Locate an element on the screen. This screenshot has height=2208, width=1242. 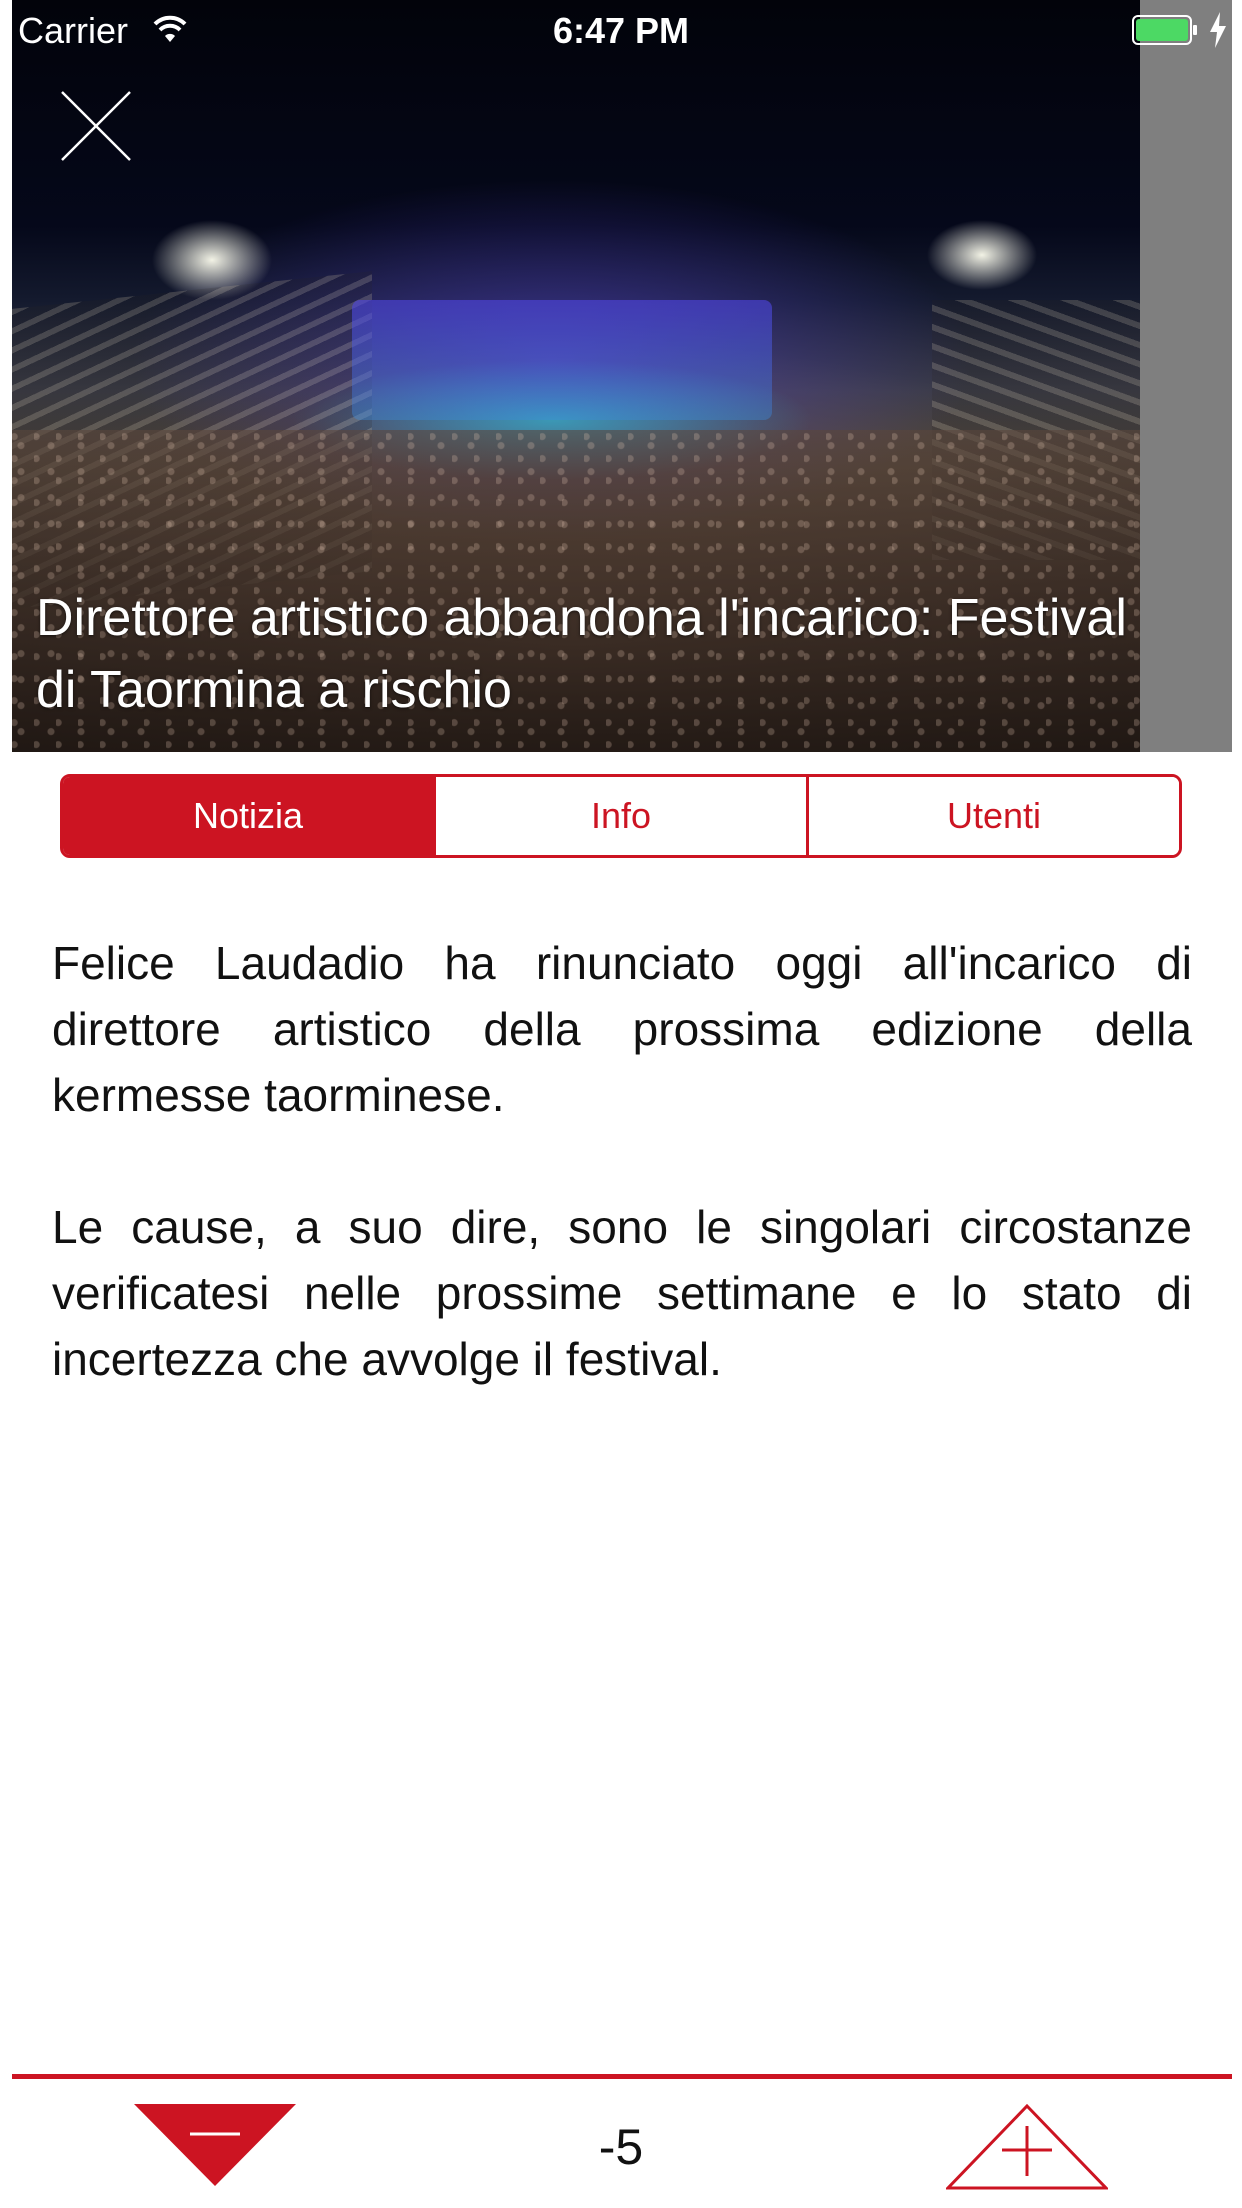
status-bar: Carrier 6:47 PM is located at coordinates (621, 30).